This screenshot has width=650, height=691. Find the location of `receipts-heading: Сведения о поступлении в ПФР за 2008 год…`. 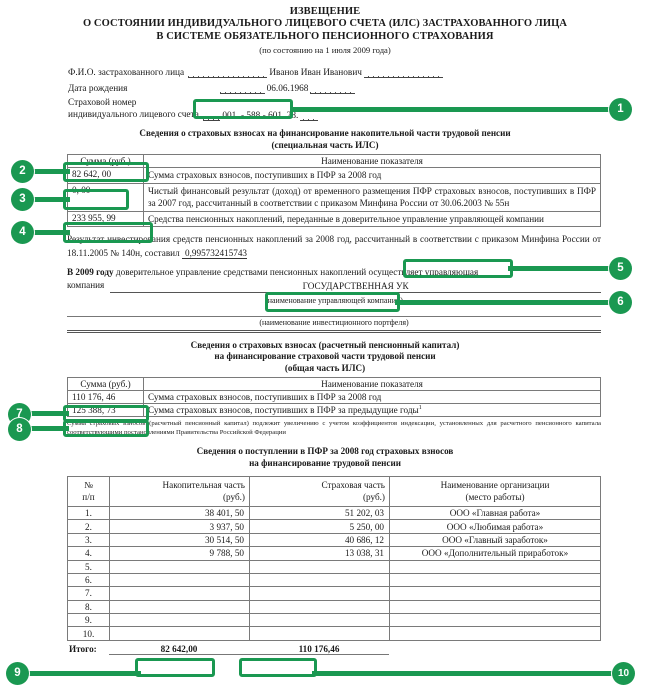

receipts-heading: Сведения о поступлении в ПФР за 2008 год… is located at coordinates (325, 457).